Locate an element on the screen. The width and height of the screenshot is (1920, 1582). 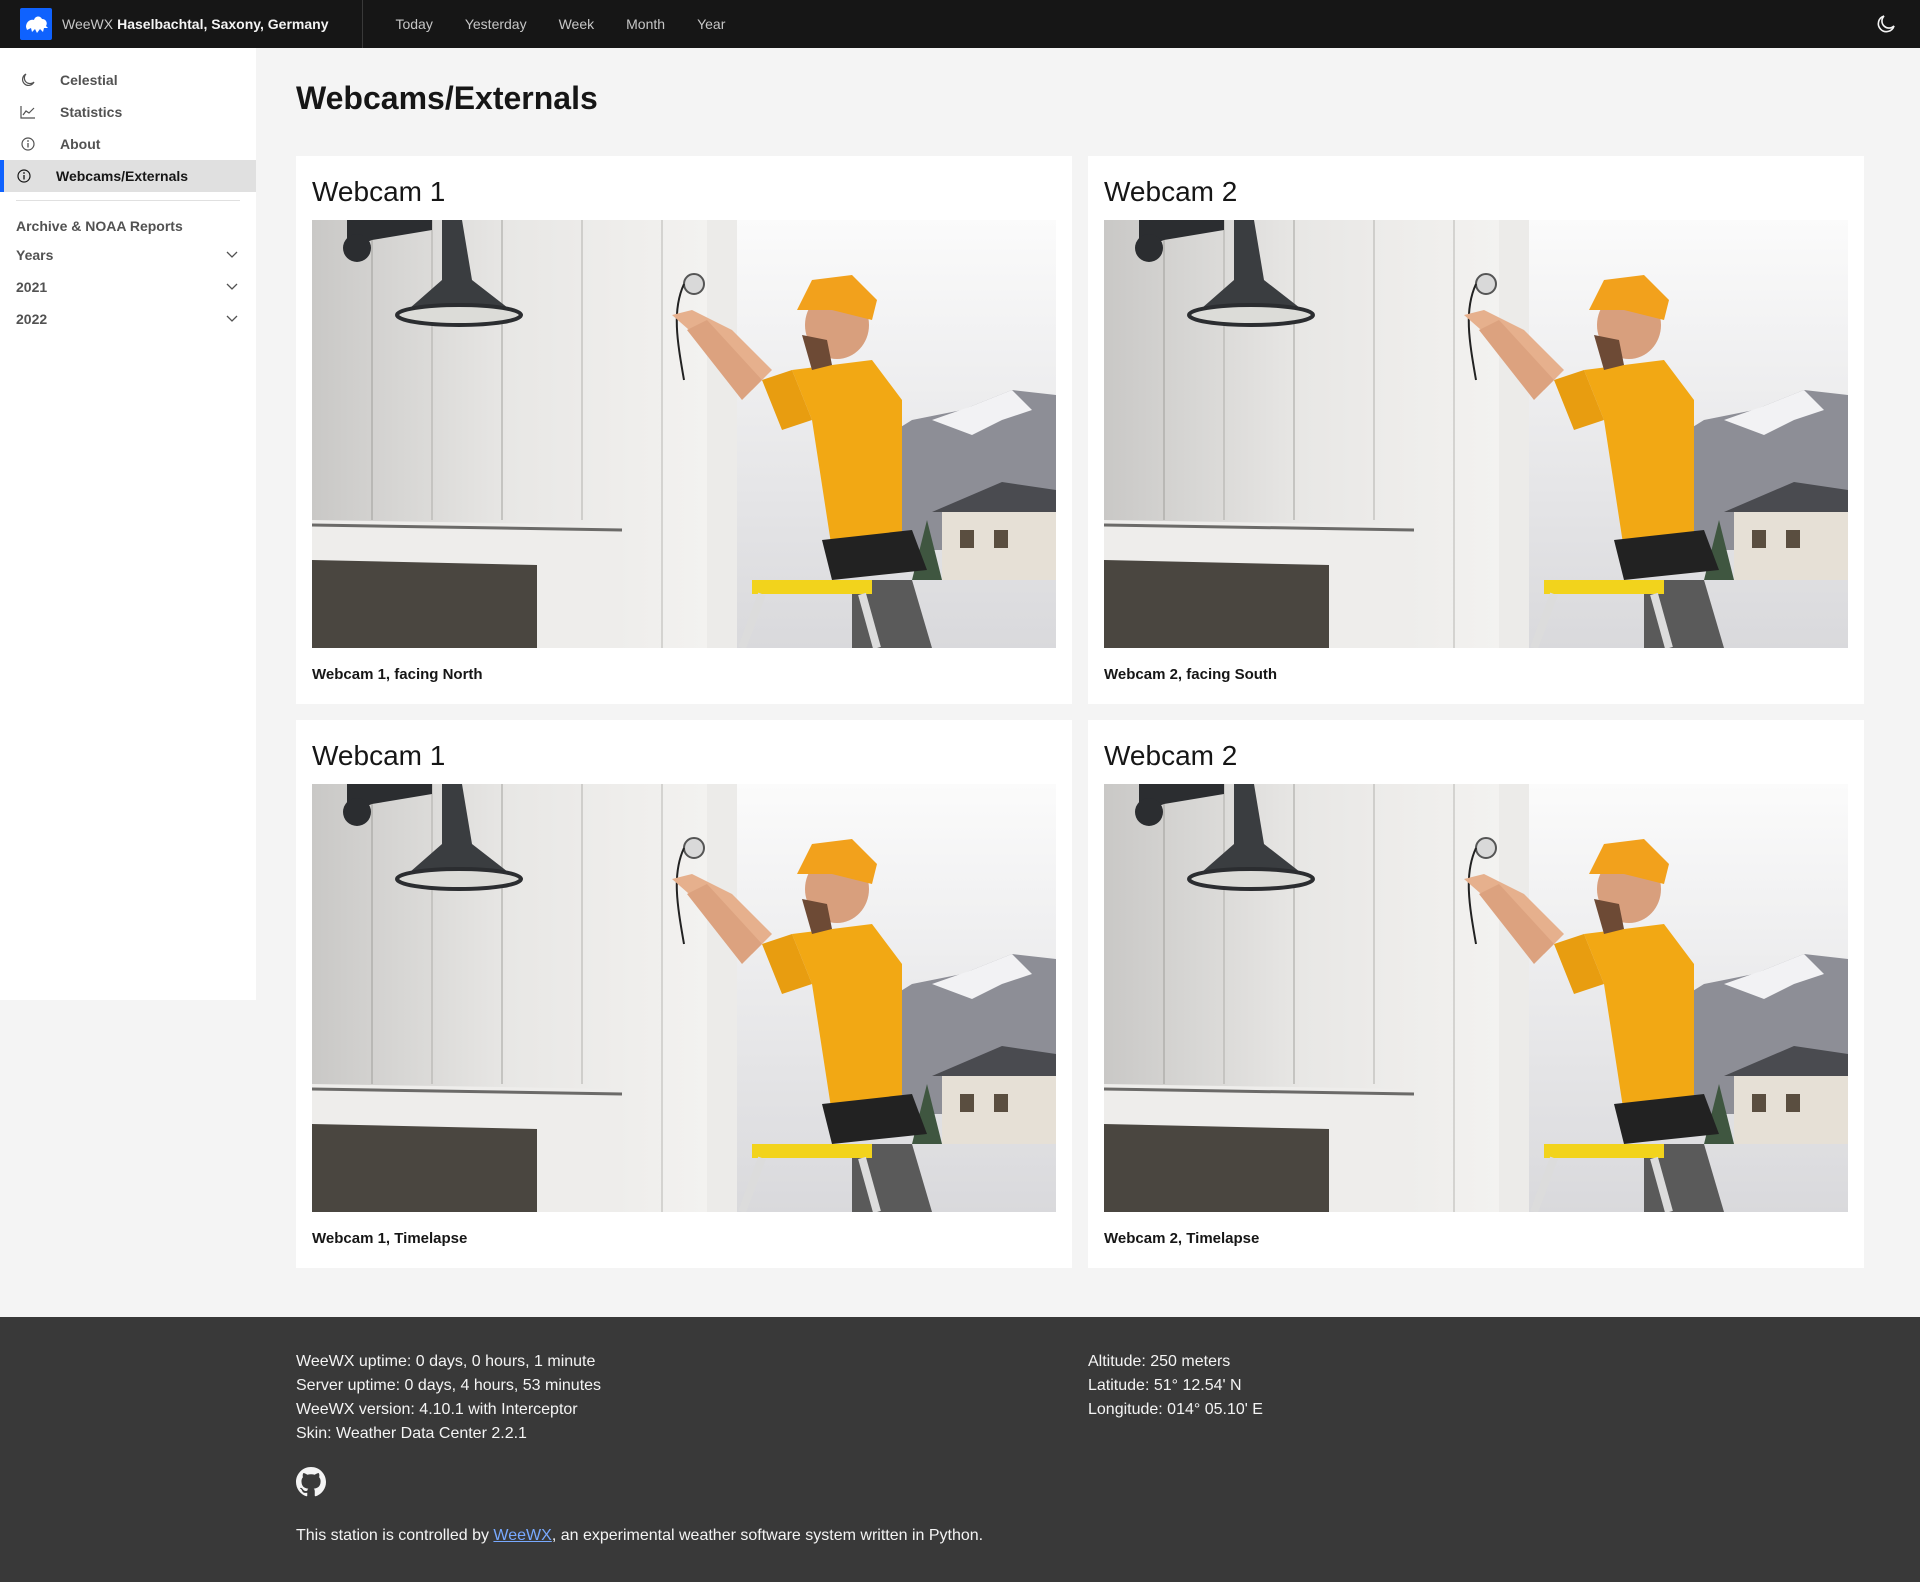
github-icon is located at coordinates (311, 1484).